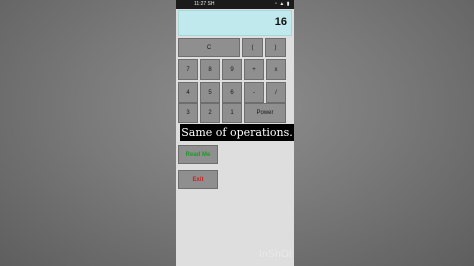  Describe the element at coordinates (232, 69) in the screenshot. I see `nine-button: 9` at that location.